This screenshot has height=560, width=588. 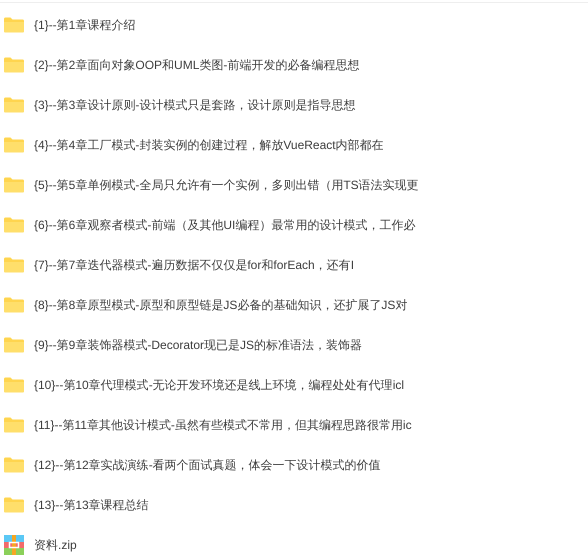 I want to click on folder-name: {2}--第2章面向对象OOP和UML类图-前端开发的必备编程思想, so click(x=197, y=65).